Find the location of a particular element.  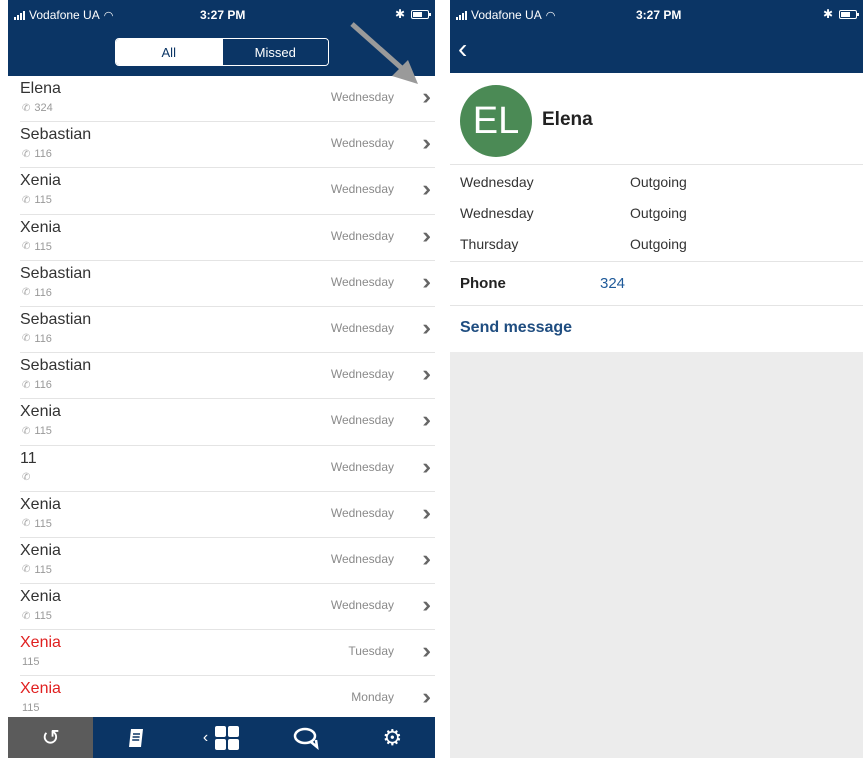

phone-label: Phone is located at coordinates (483, 283).